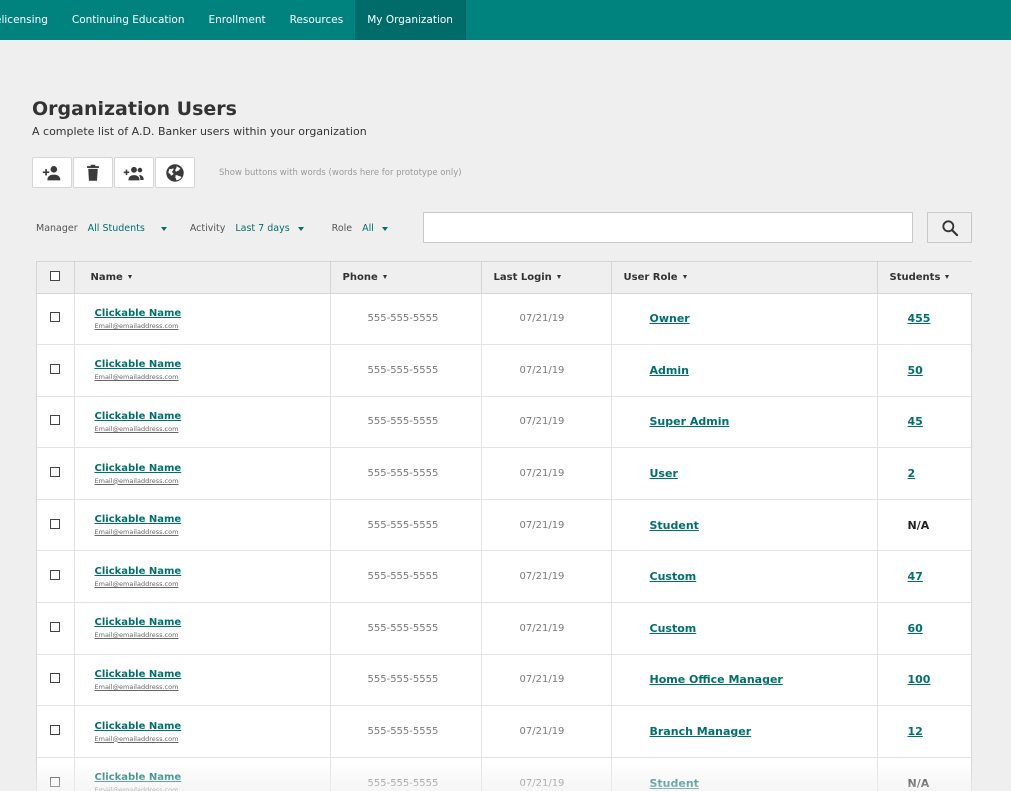 This screenshot has height=791, width=1011. I want to click on column-header-last-login: Last Login, so click(546, 278).